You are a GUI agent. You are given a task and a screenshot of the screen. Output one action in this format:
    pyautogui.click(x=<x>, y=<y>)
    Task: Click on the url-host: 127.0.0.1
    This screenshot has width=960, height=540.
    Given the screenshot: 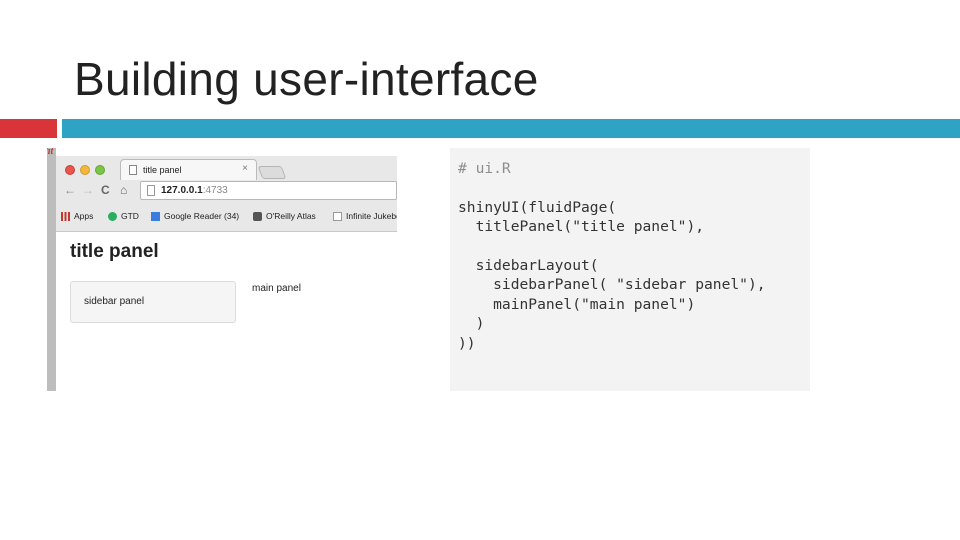 What is the action you would take?
    pyautogui.click(x=182, y=190)
    